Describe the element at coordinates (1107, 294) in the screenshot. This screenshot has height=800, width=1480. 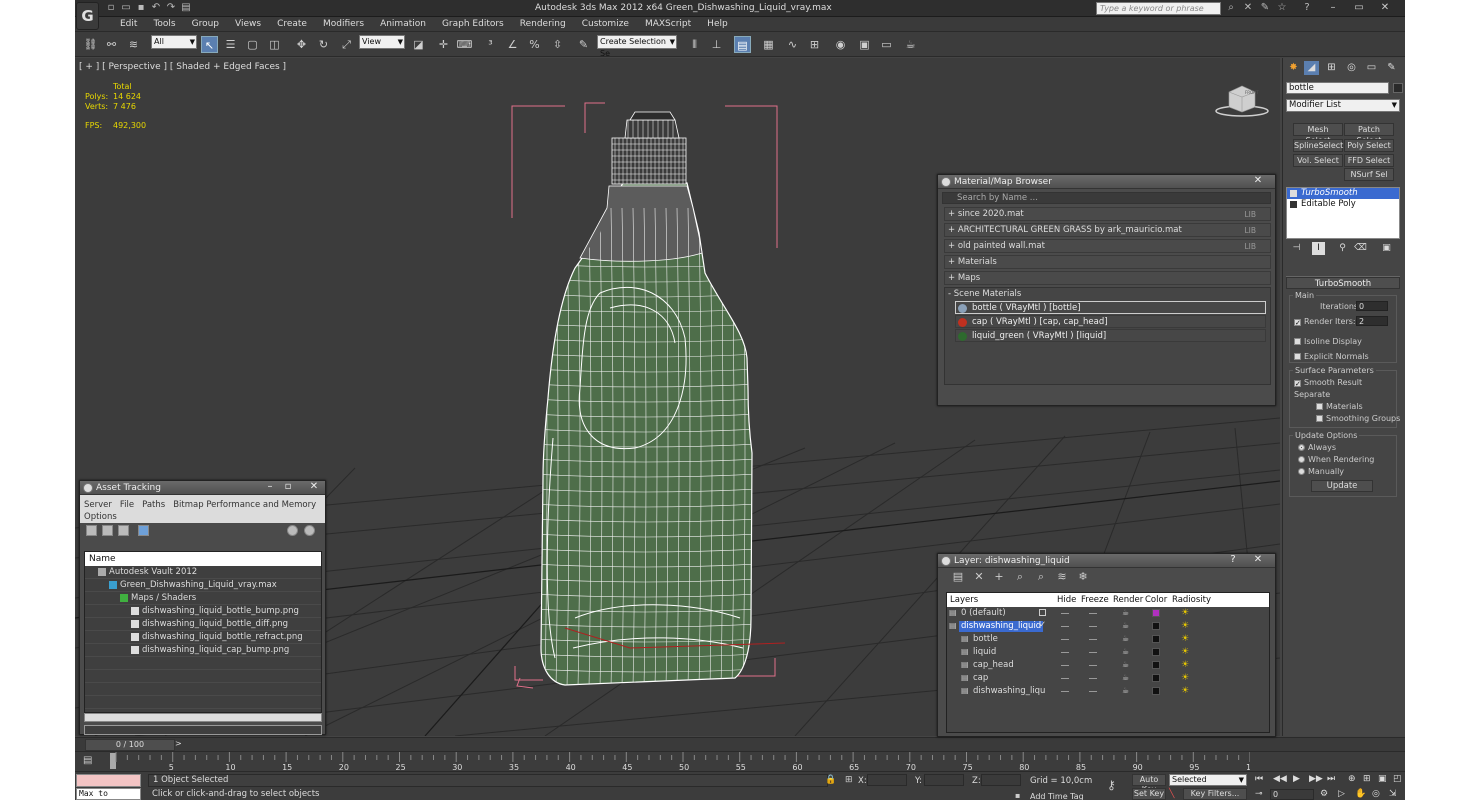
I see `scene-materials-header: - Scene Materials` at that location.